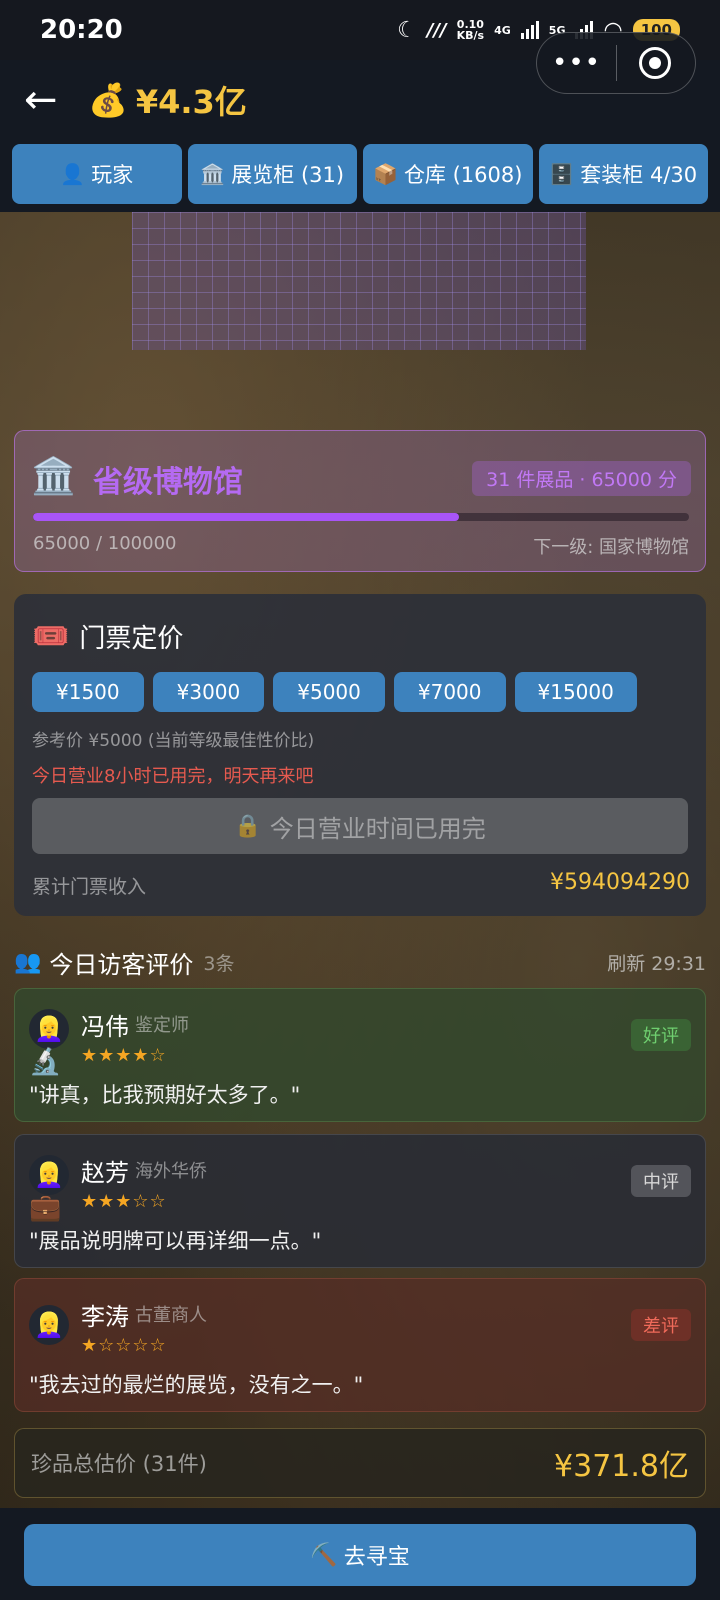 The height and width of the screenshot is (1600, 720). What do you see at coordinates (162, 1025) in the screenshot?
I see `reviewer-role: 鉴定师` at bounding box center [162, 1025].